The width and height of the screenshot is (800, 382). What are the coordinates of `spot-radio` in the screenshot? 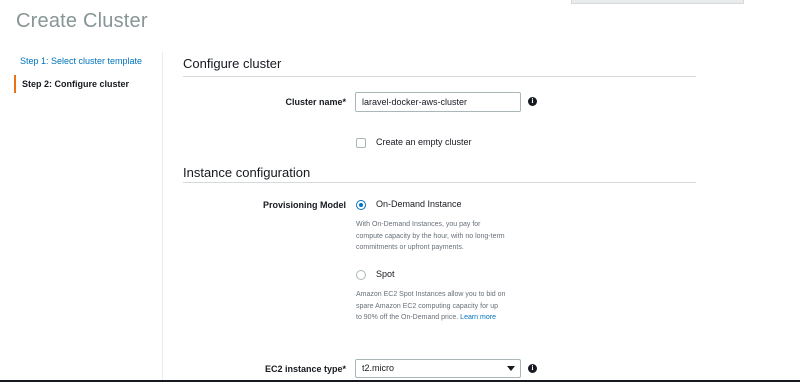 It's located at (361, 275).